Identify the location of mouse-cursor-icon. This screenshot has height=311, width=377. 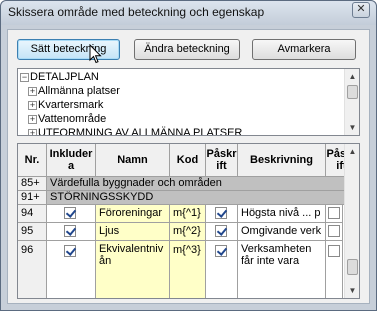
(95, 54).